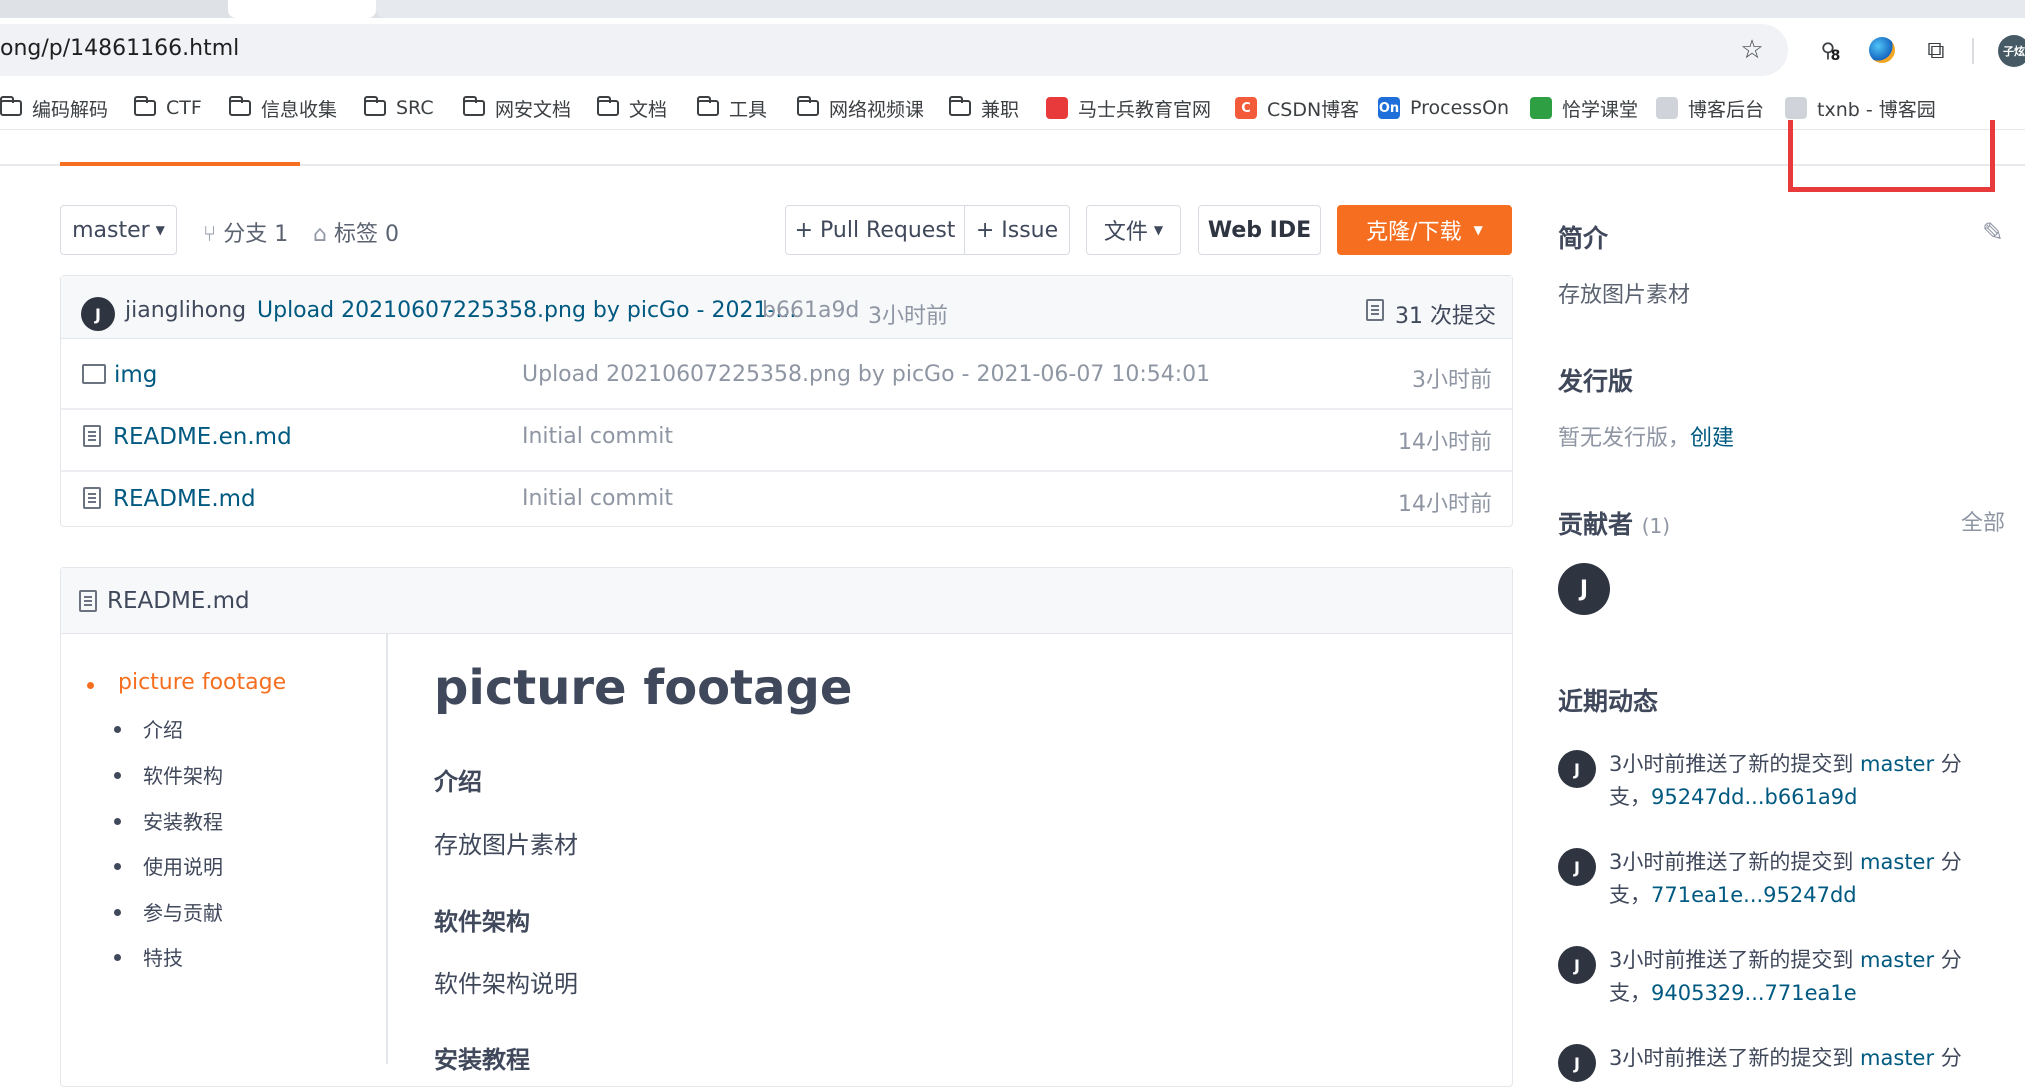 Image resolution: width=2025 pixels, height=1087 pixels. Describe the element at coordinates (1785, 1058) in the screenshot. I see `activity-item: 3小时前推送了新的提交到 master 分` at that location.